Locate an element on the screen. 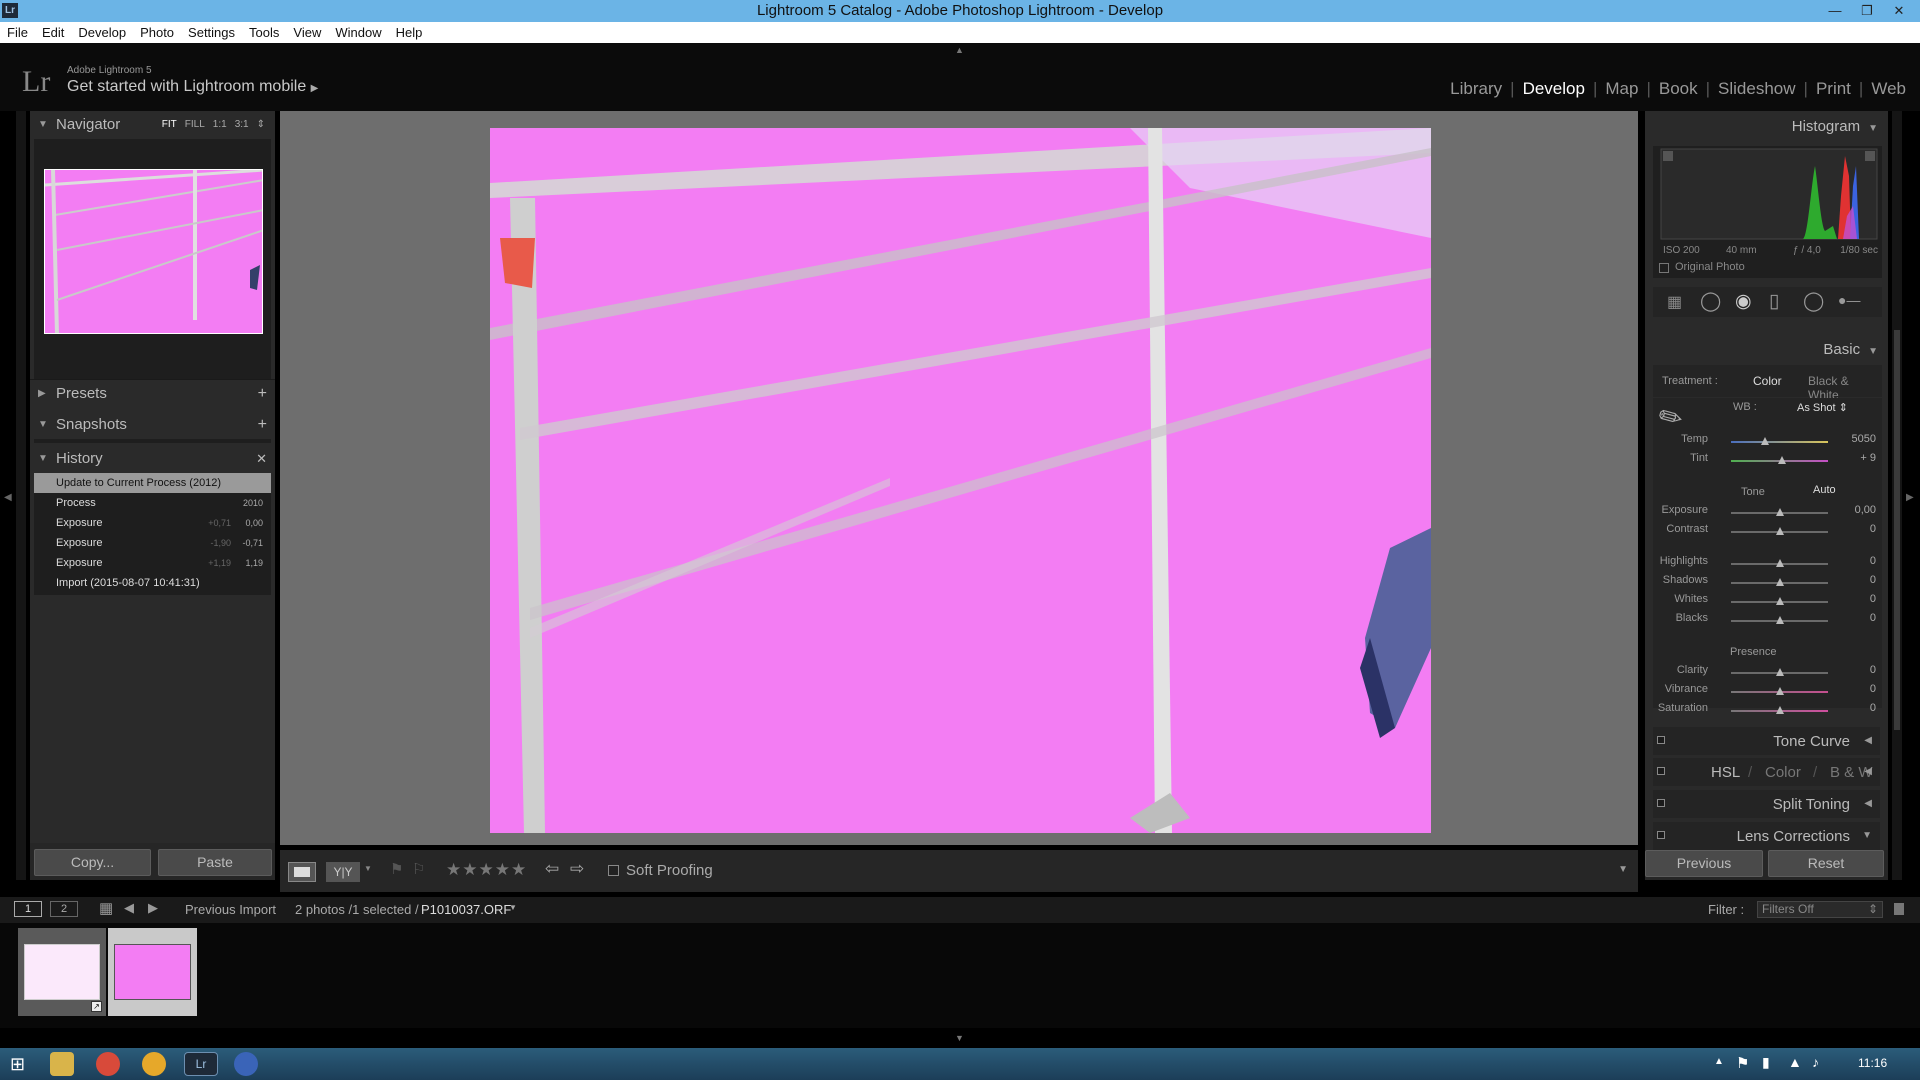  module-slideshow: Slideshow is located at coordinates (1757, 88).